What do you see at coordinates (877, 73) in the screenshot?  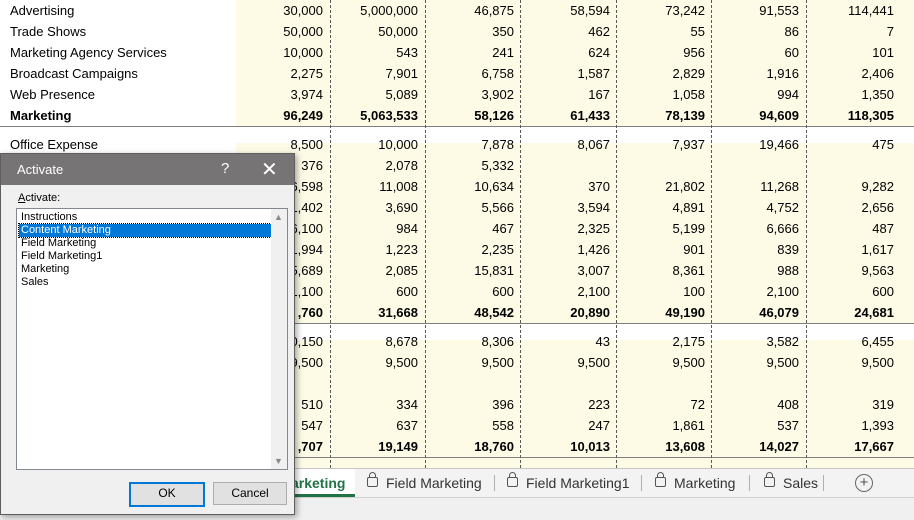 I see `cell-value: 2,406` at bounding box center [877, 73].